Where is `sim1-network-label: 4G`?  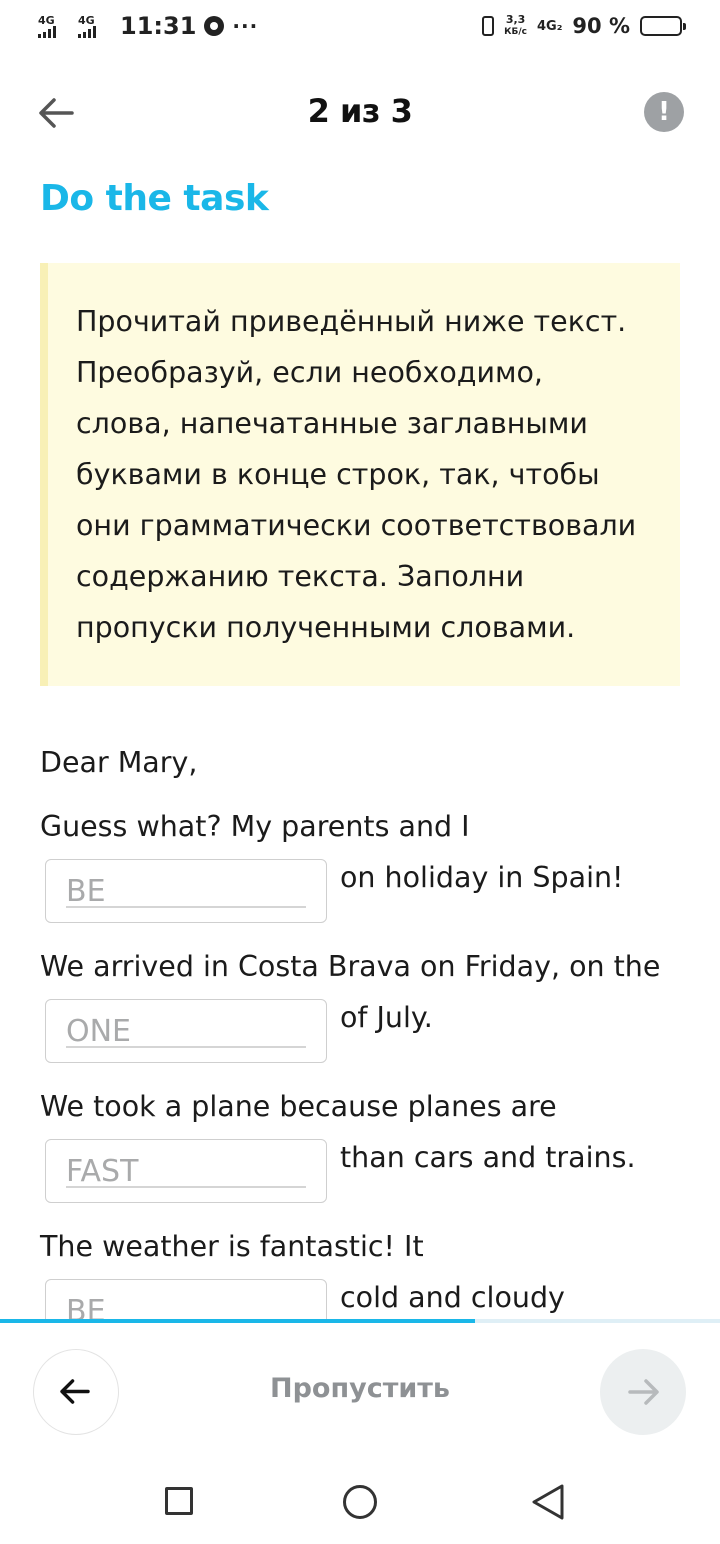 sim1-network-label: 4G is located at coordinates (46, 20).